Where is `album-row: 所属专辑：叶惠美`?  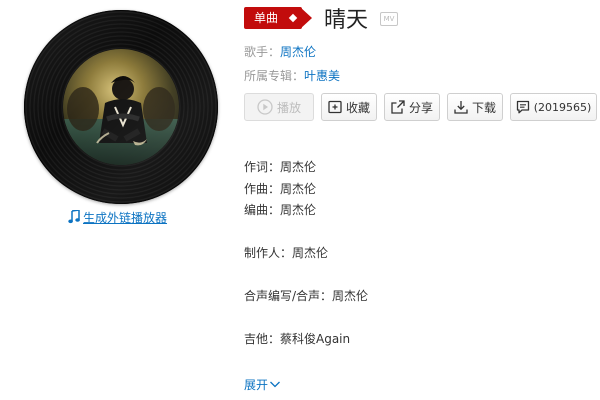
album-row: 所属专辑：叶惠美 is located at coordinates (292, 76).